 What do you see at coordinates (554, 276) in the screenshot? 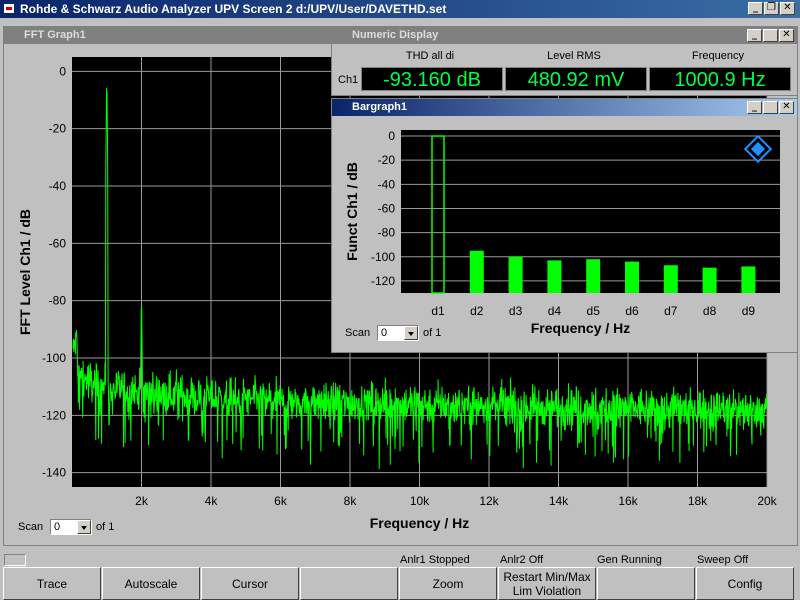
I see `bar-d4` at bounding box center [554, 276].